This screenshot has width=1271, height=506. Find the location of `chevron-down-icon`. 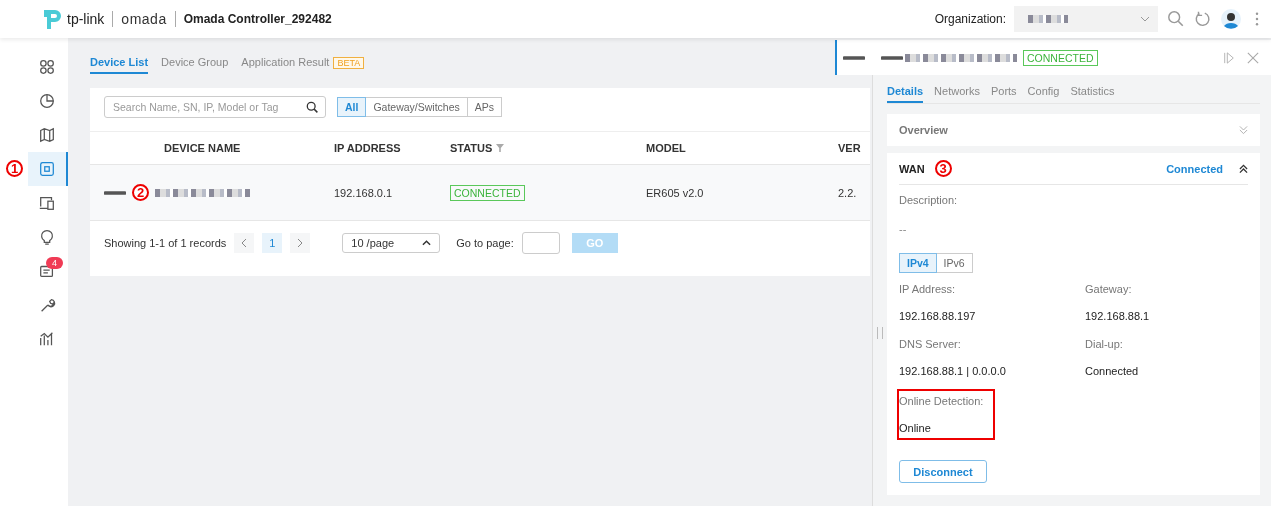

chevron-down-icon is located at coordinates (1145, 19).